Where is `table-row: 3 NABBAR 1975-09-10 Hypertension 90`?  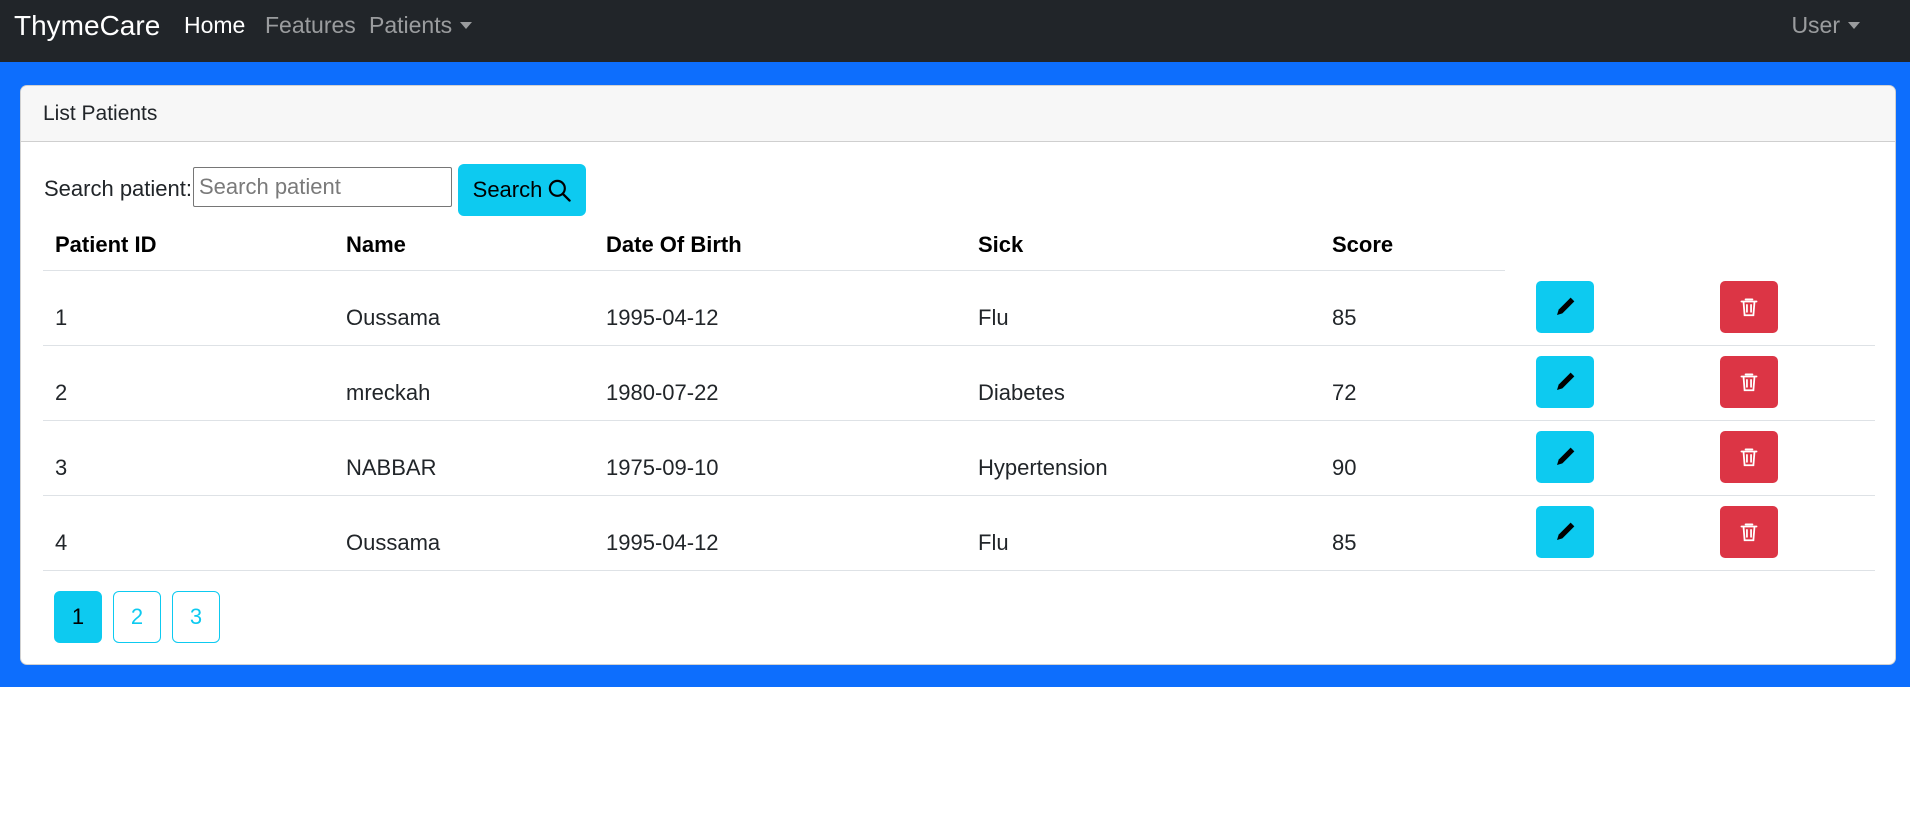
table-row: 3 NABBAR 1975-09-10 Hypertension 90 is located at coordinates (959, 458).